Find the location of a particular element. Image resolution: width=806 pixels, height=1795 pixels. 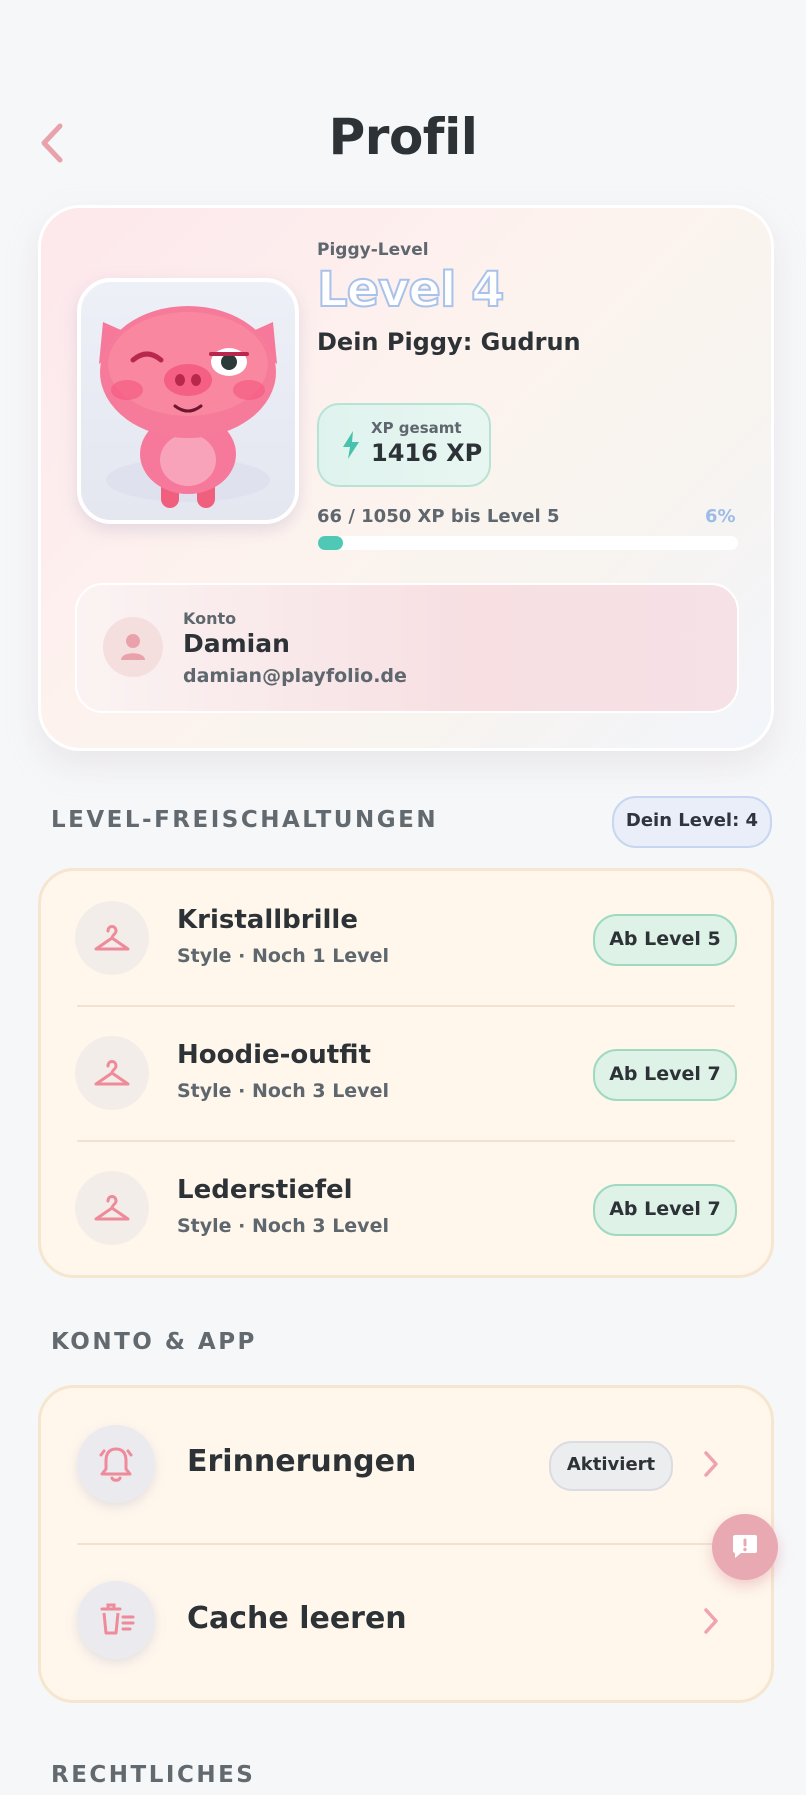

bell-icon is located at coordinates (116, 1464).